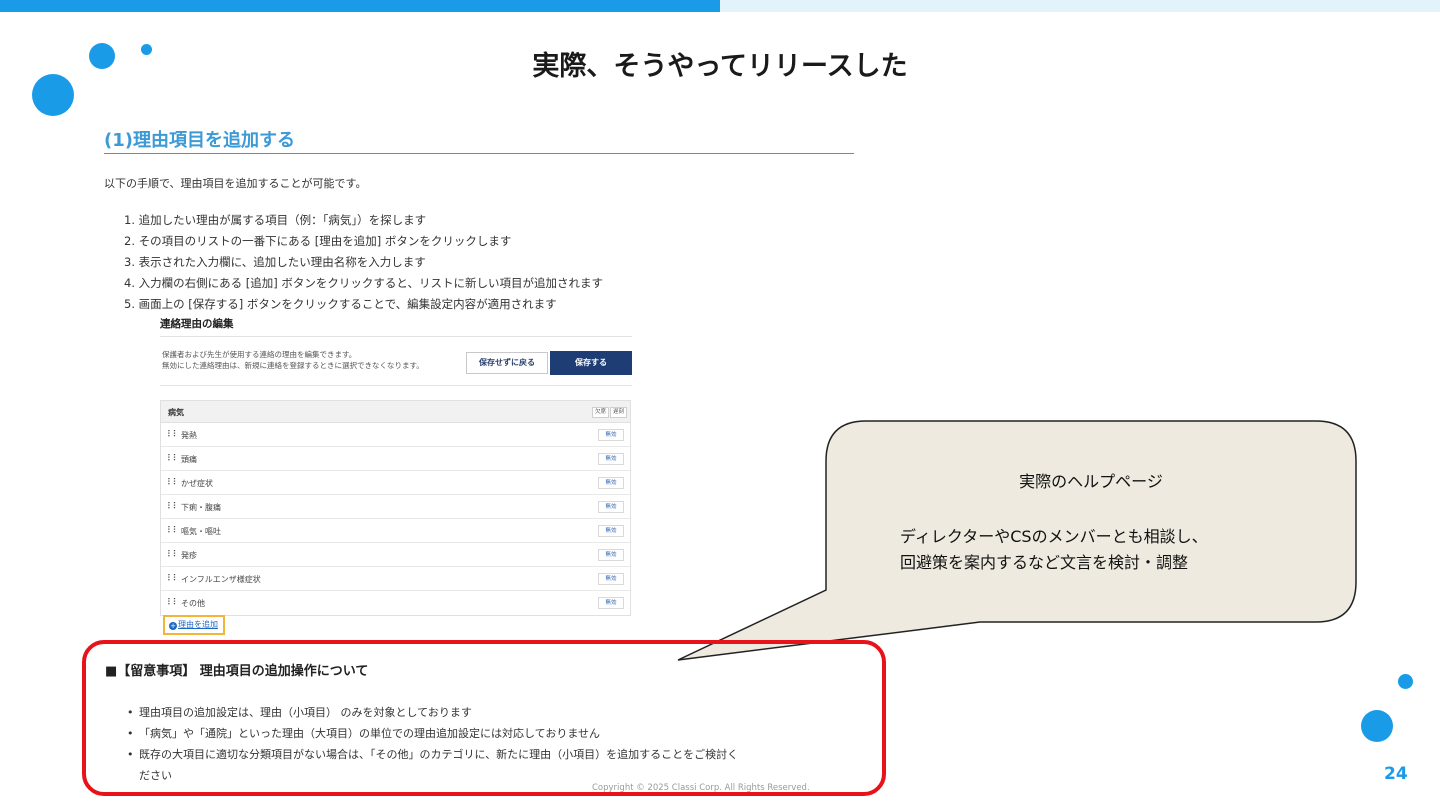 The image size is (1440, 810). I want to click on notice-highlight-frame, so click(484, 718).